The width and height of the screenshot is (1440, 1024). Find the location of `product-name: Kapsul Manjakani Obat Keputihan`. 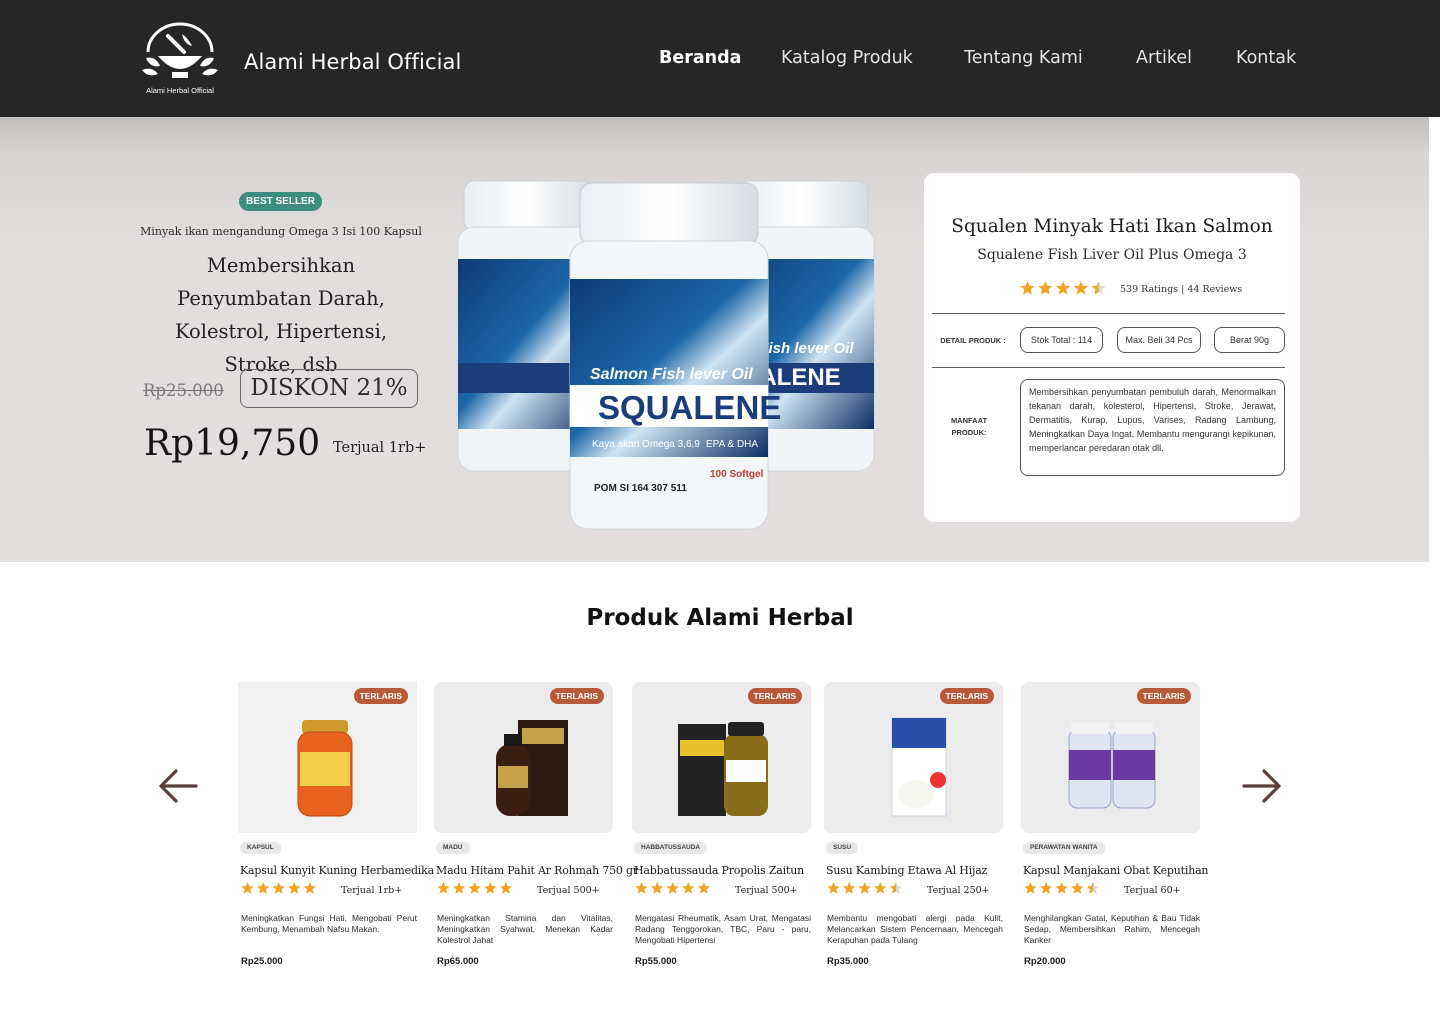

product-name: Kapsul Manjakani Obat Keputihan is located at coordinates (1118, 870).